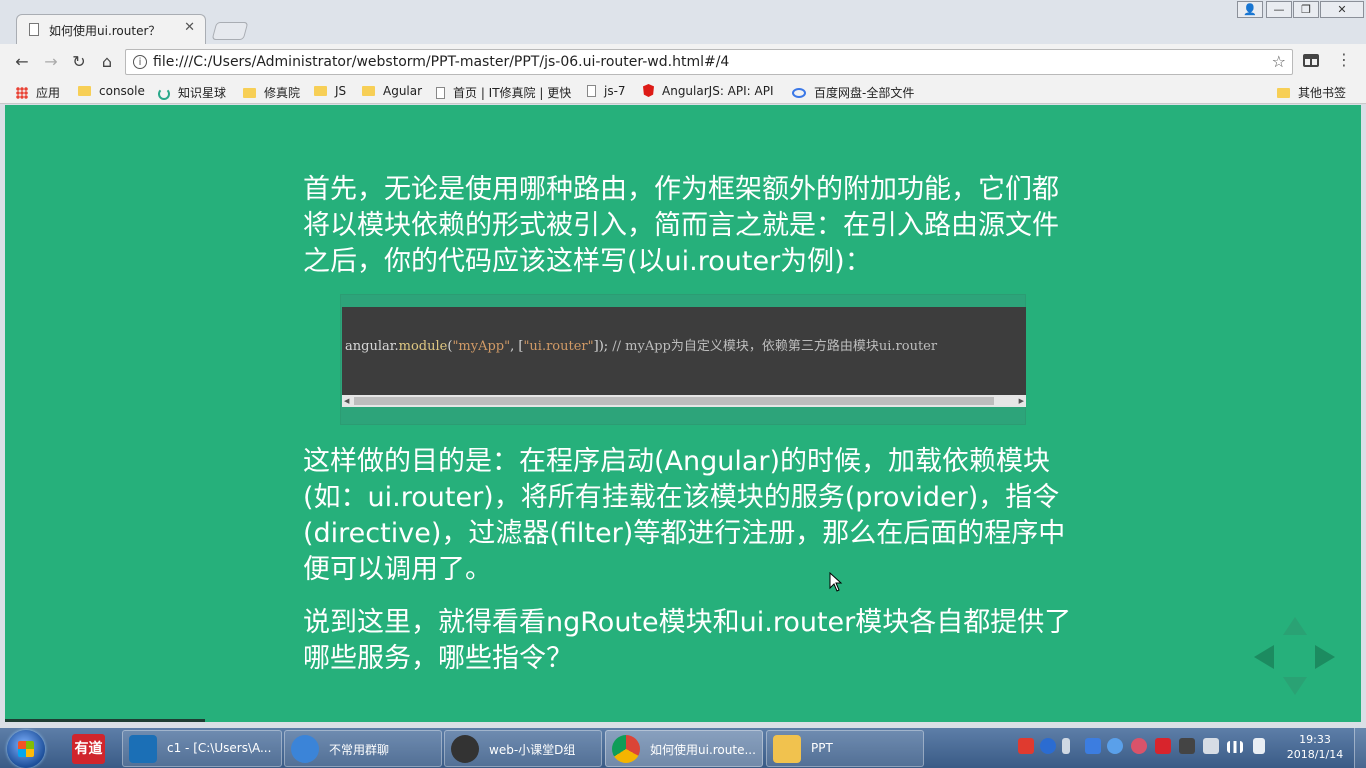  I want to click on apps-icon, so click(22, 93).